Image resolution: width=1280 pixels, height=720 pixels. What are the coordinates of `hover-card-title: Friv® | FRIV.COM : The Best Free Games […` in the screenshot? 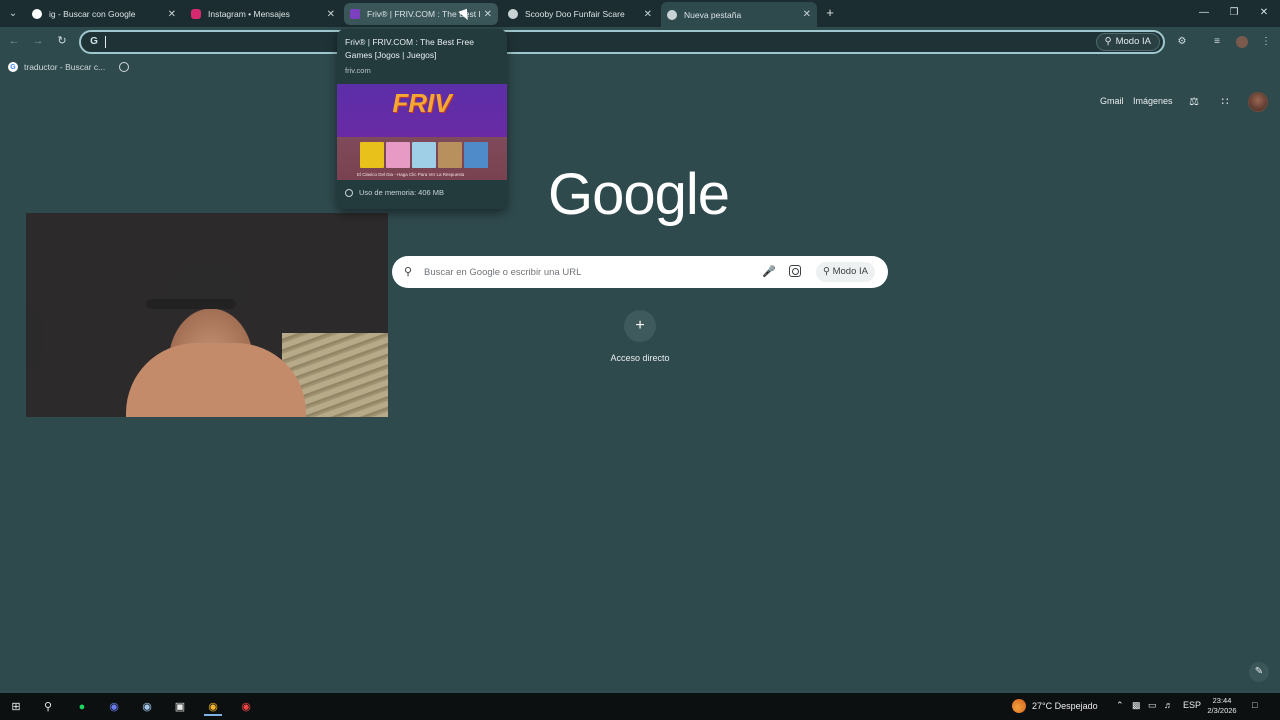 It's located at (409, 48).